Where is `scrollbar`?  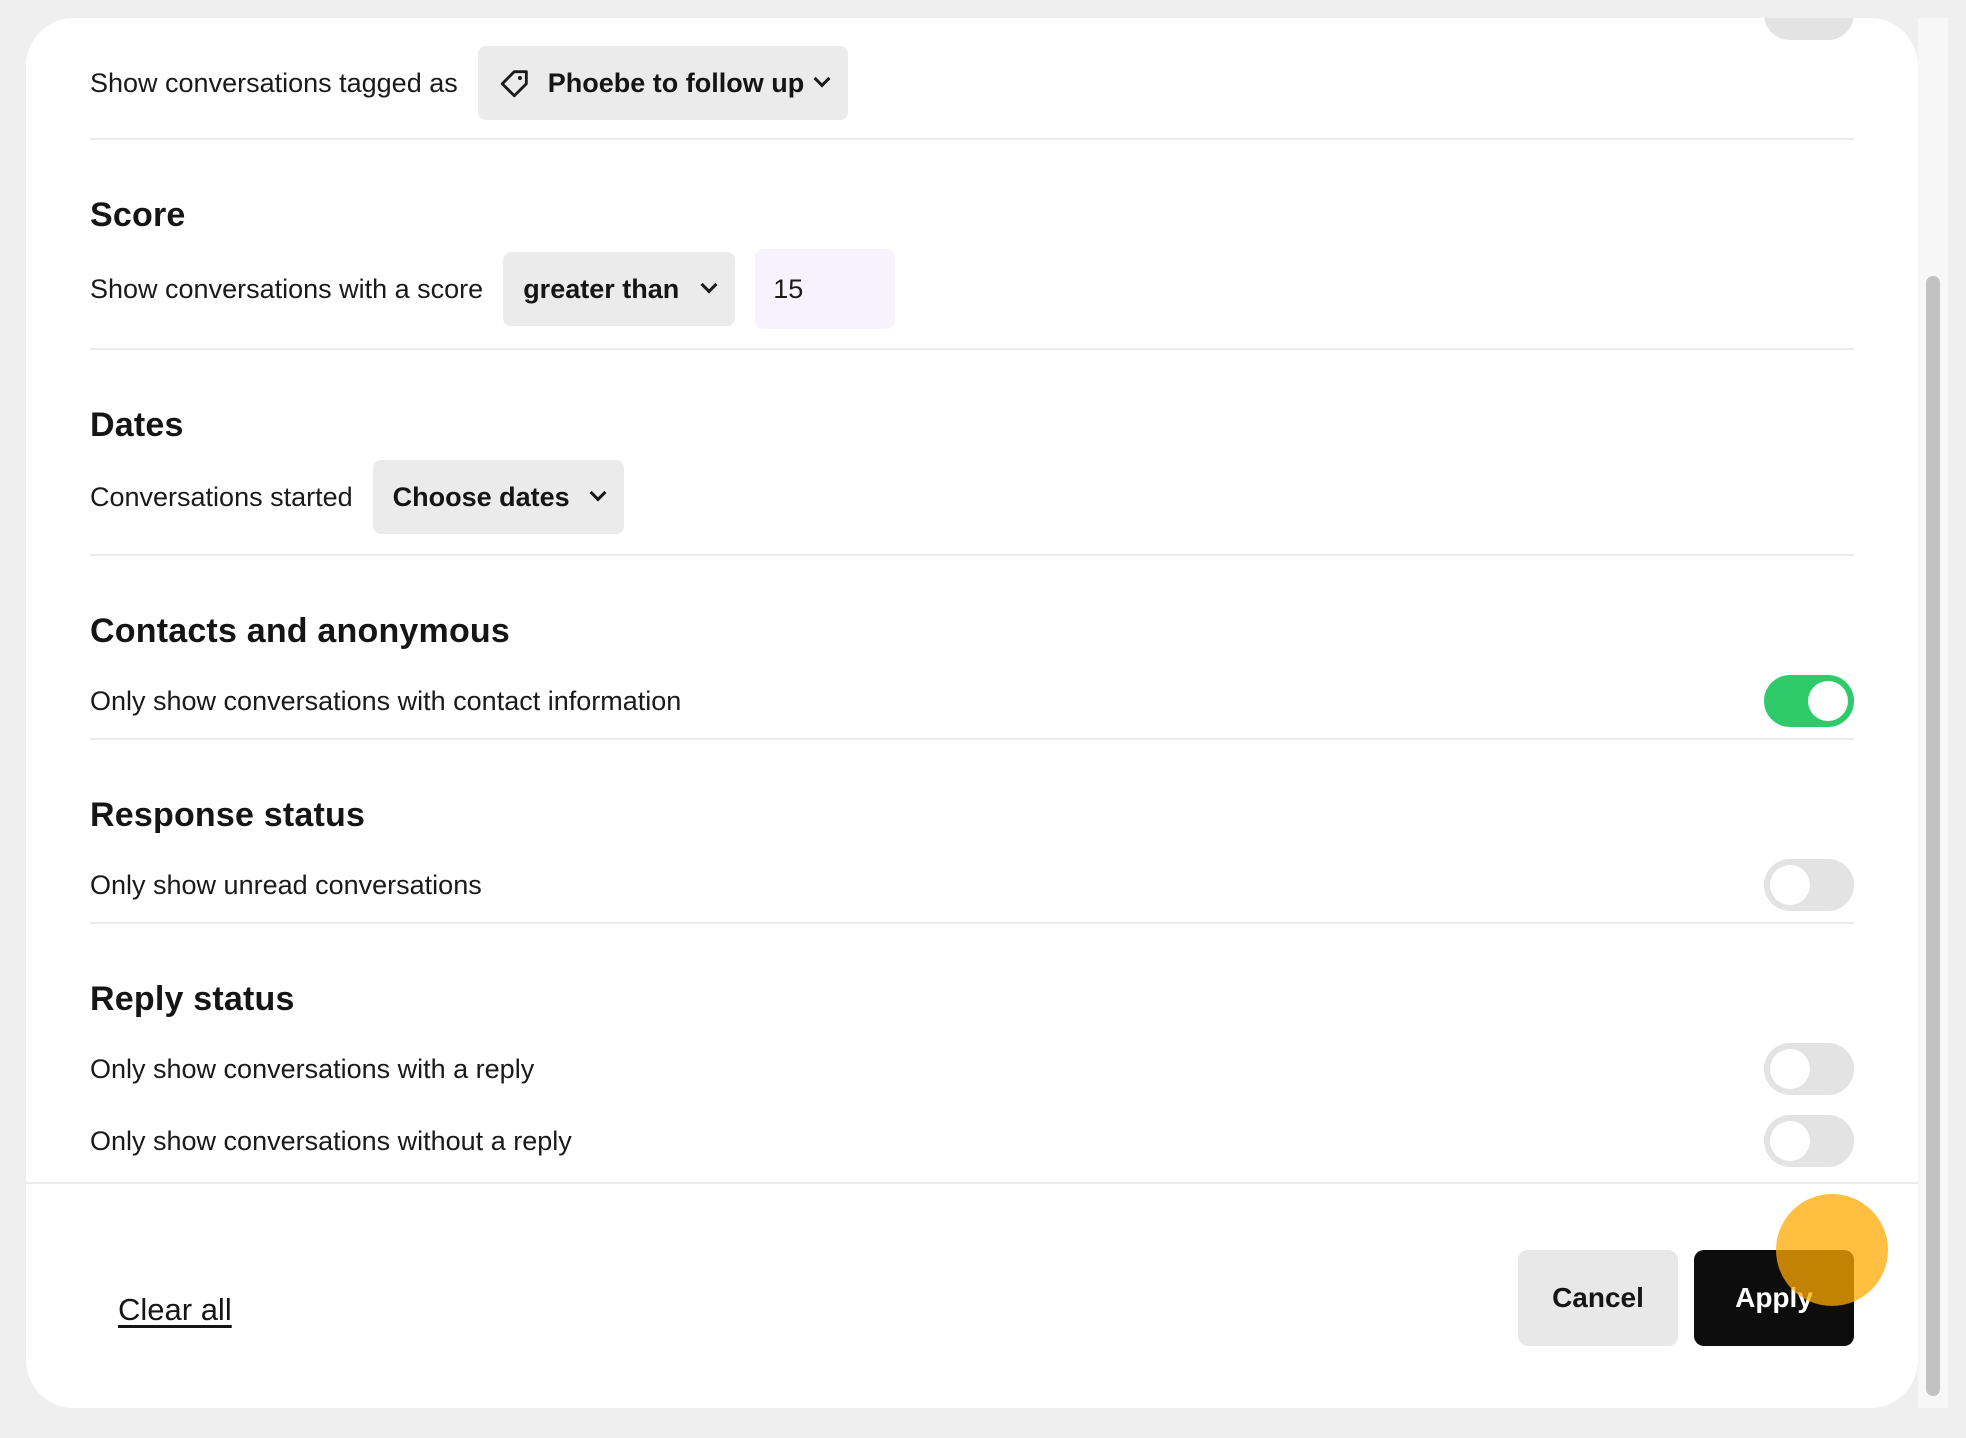 scrollbar is located at coordinates (1933, 713).